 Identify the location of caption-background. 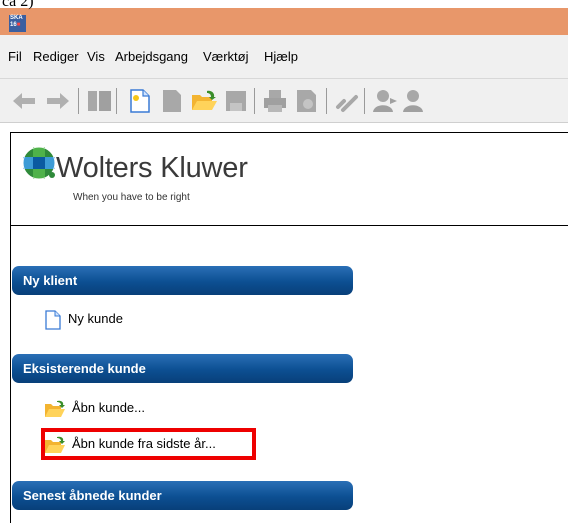
(284, 4).